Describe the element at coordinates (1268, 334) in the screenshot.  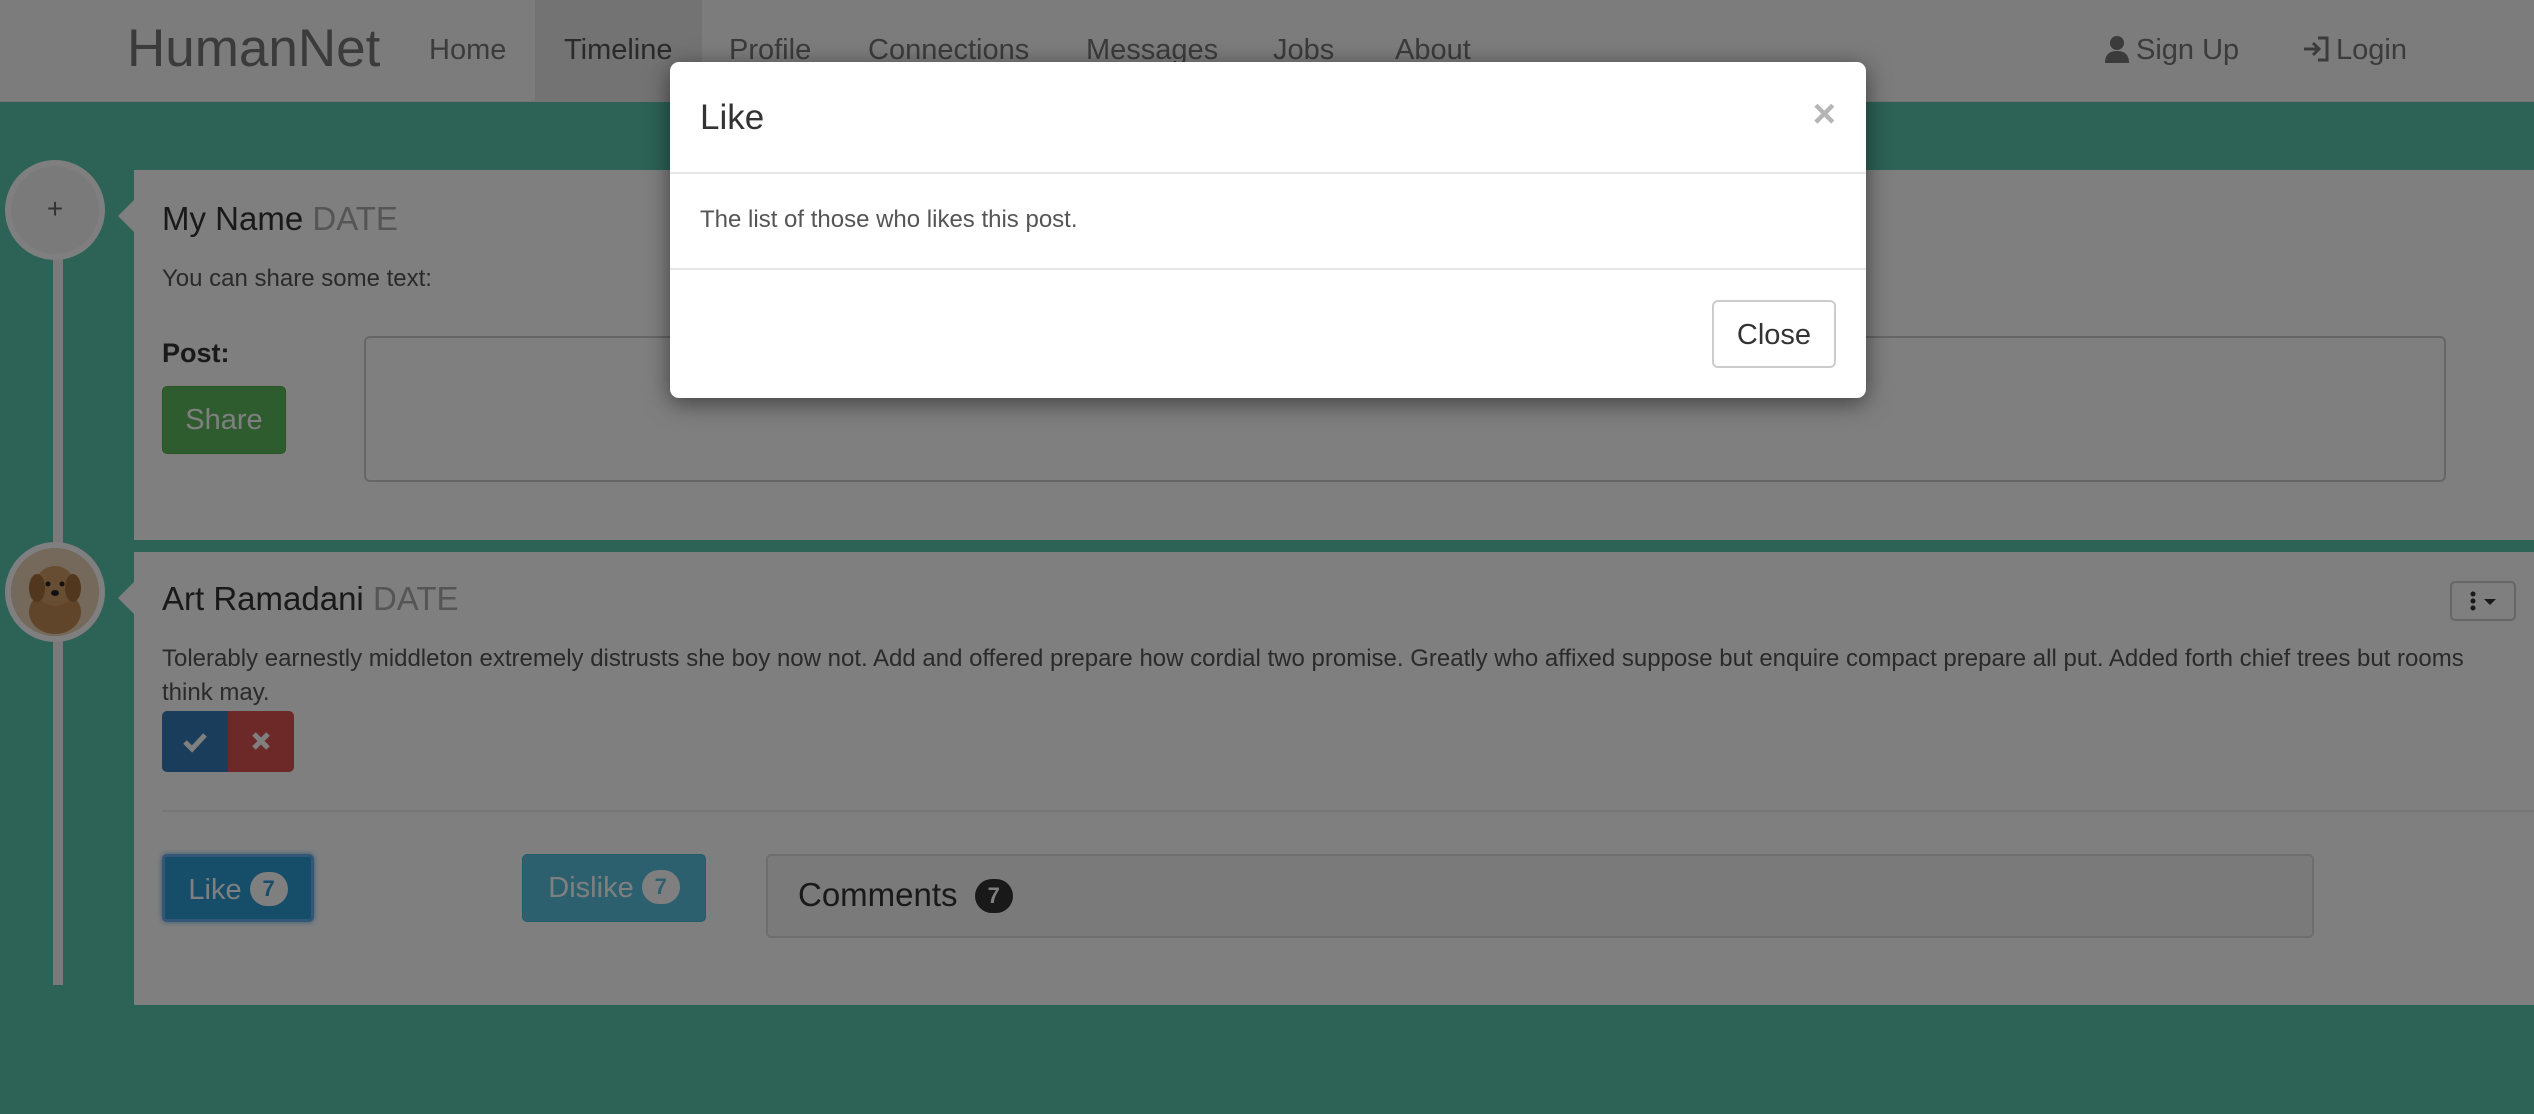
I see `modal-footer: Close` at that location.